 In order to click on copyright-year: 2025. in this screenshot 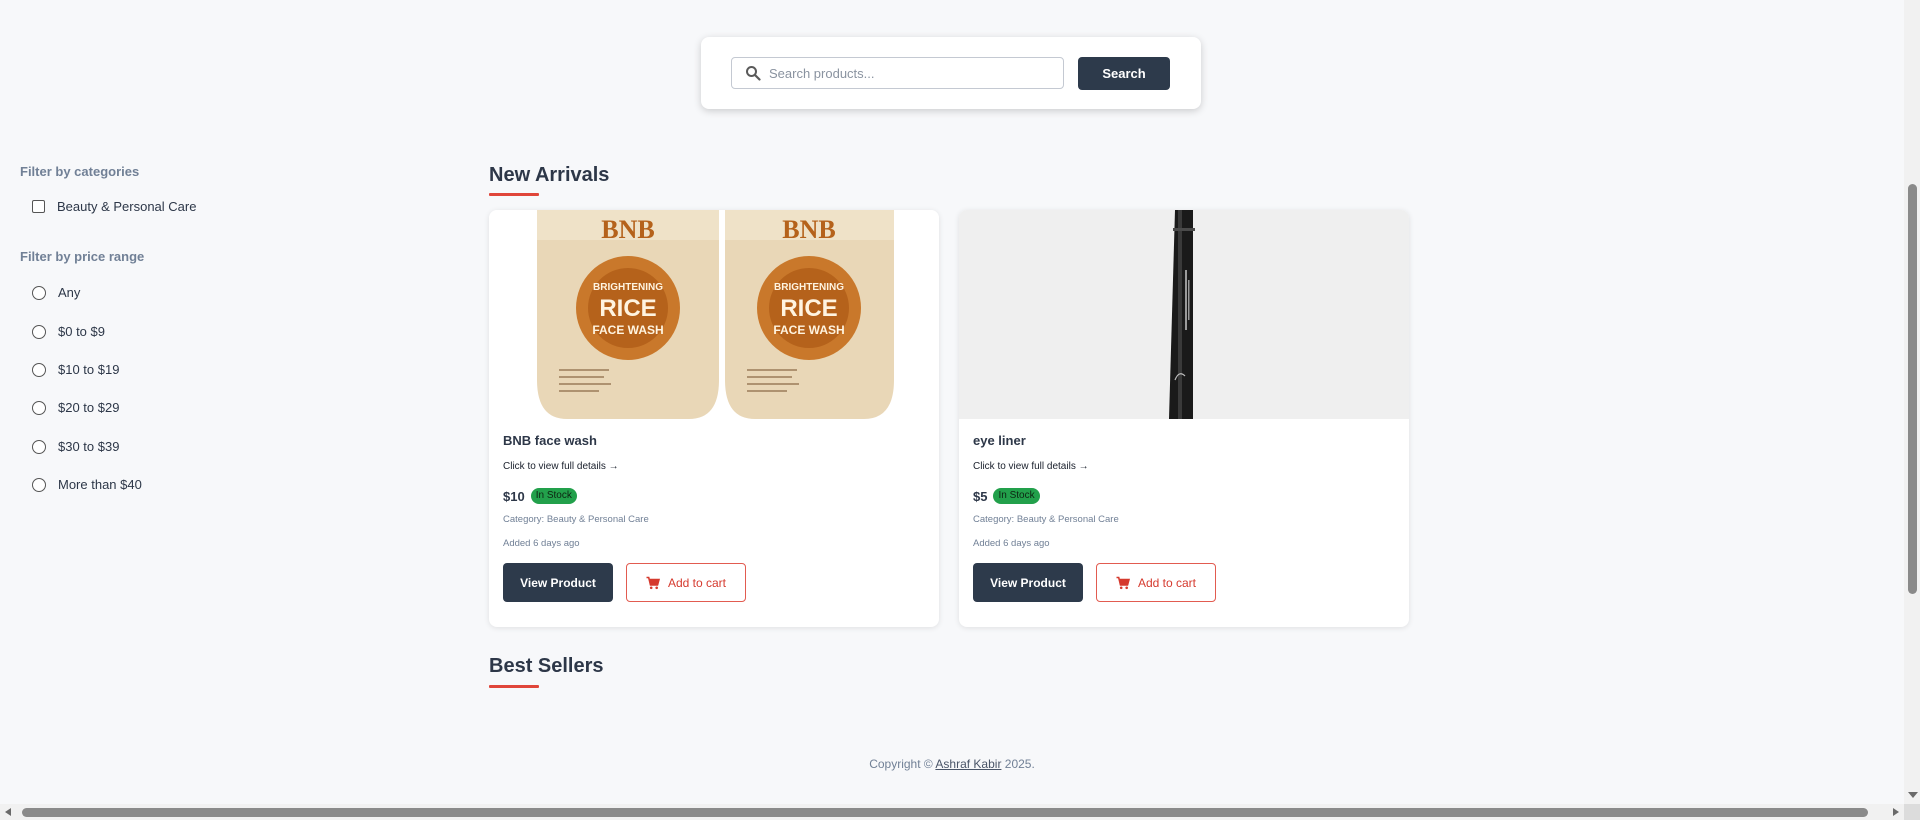, I will do `click(1019, 764)`.